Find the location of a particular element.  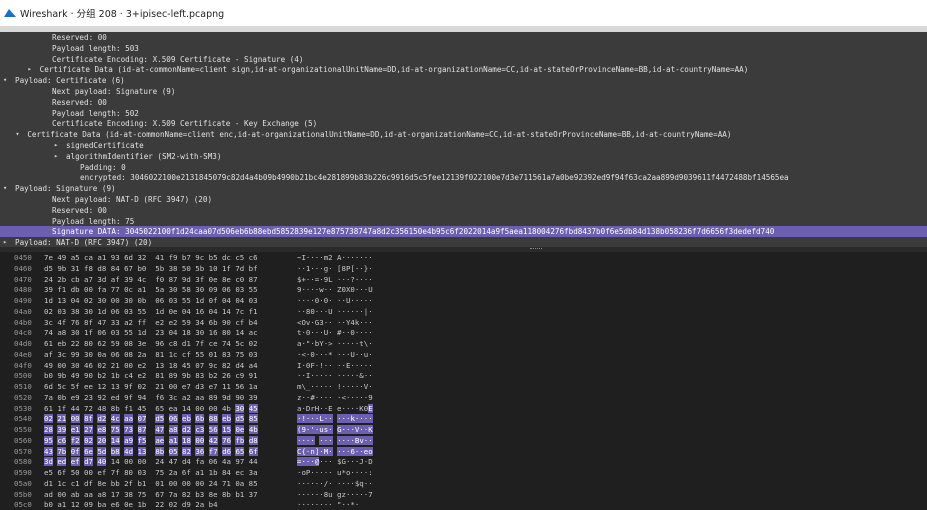

detail-tree-label: Payload: NAT-D (RFC 3947) (20) is located at coordinates (84, 242).